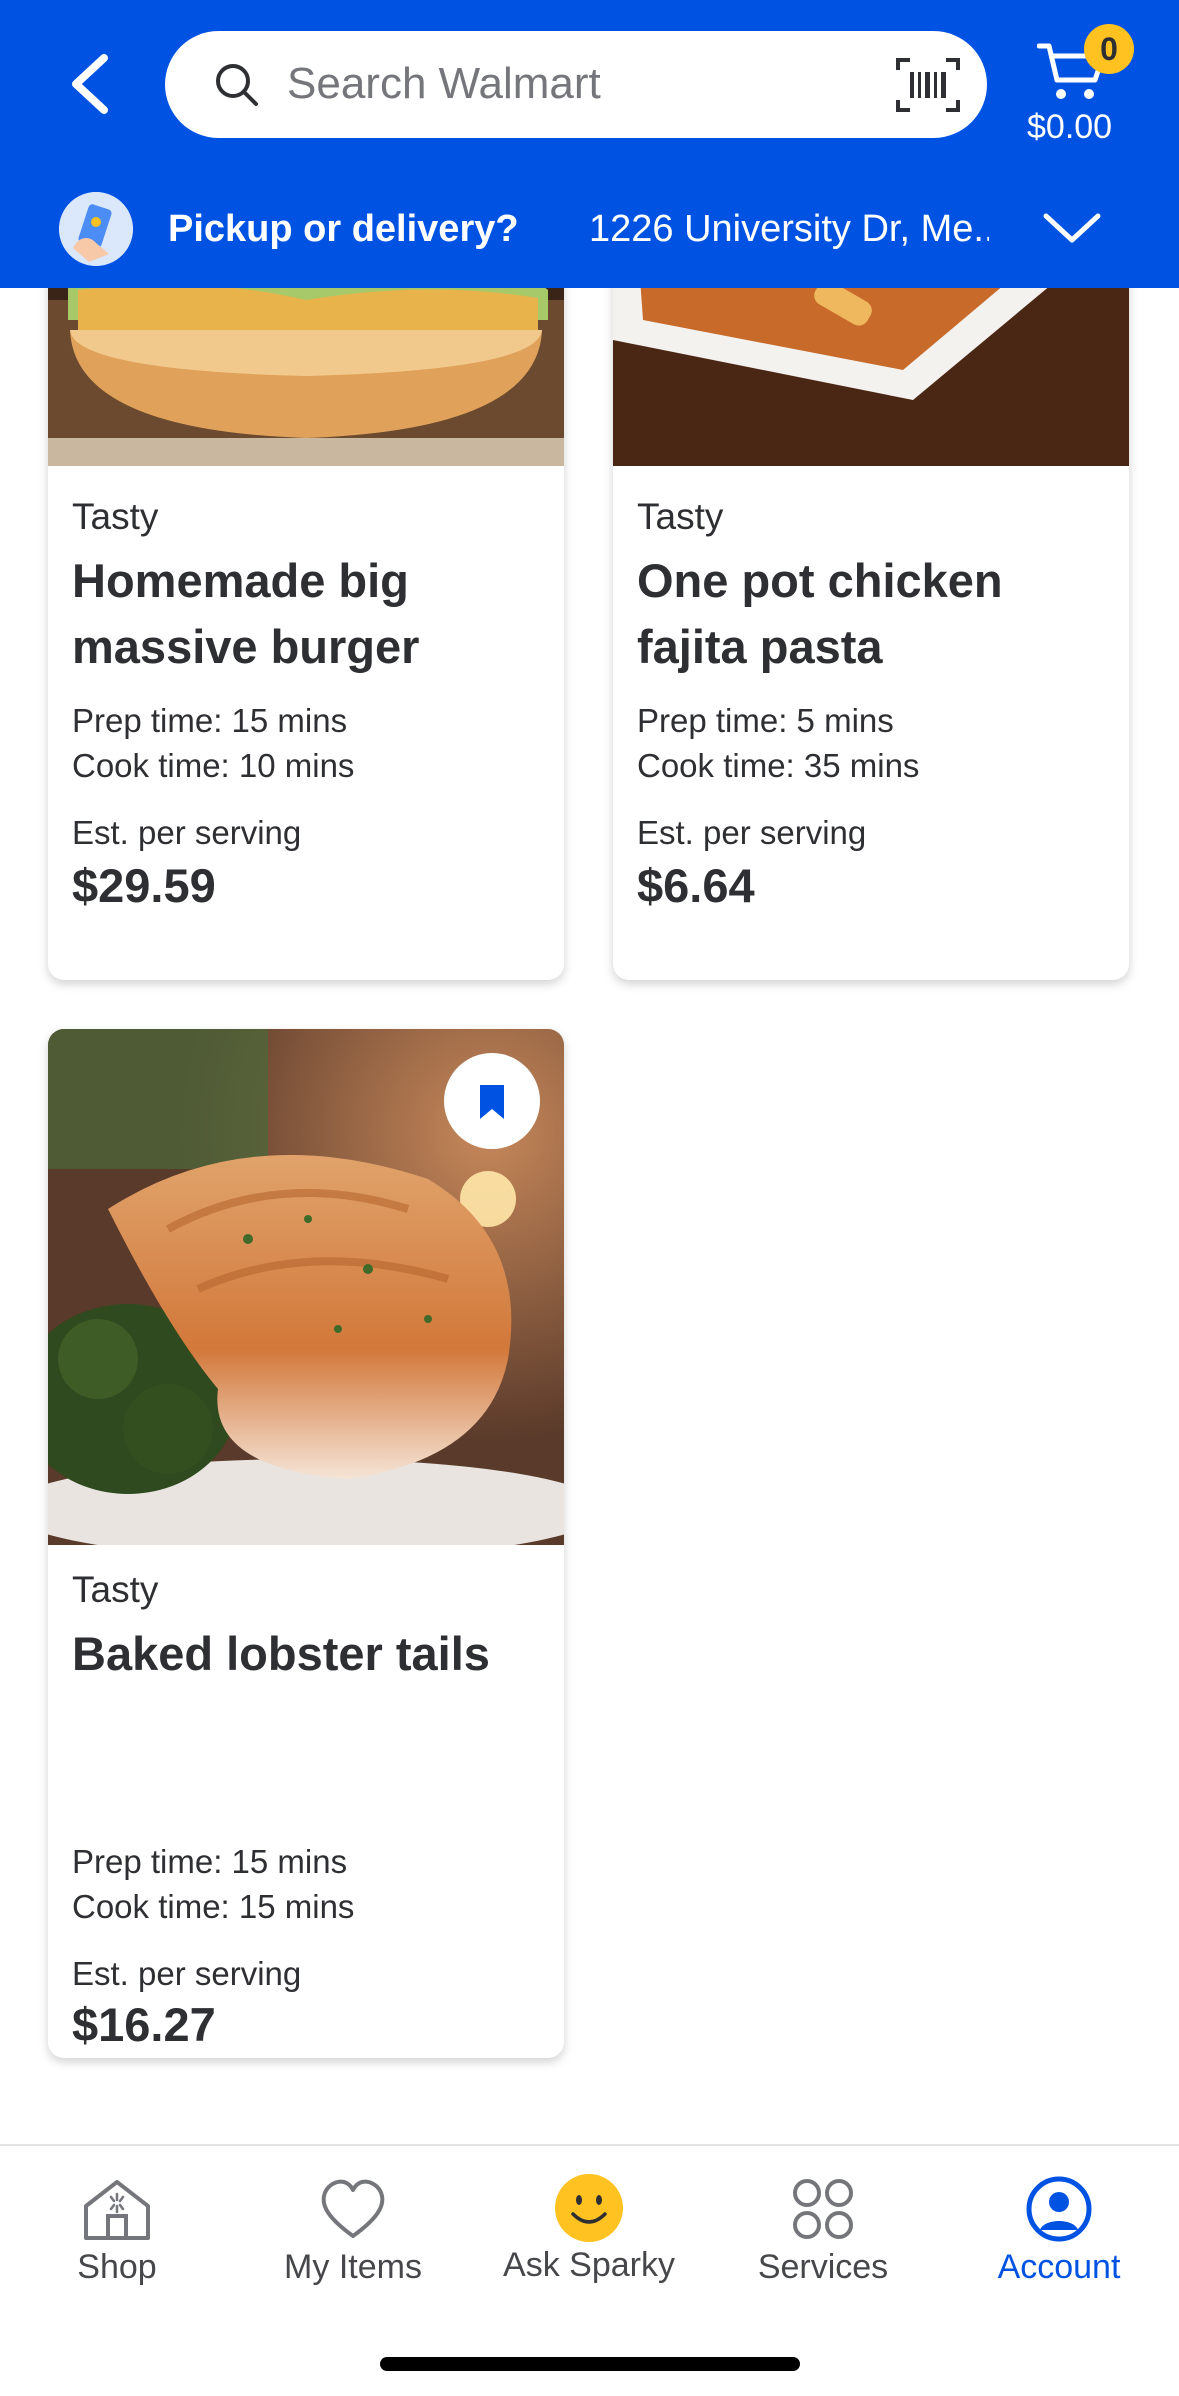 The height and width of the screenshot is (2396, 1179). Describe the element at coordinates (237, 85) in the screenshot. I see `search-icon` at that location.